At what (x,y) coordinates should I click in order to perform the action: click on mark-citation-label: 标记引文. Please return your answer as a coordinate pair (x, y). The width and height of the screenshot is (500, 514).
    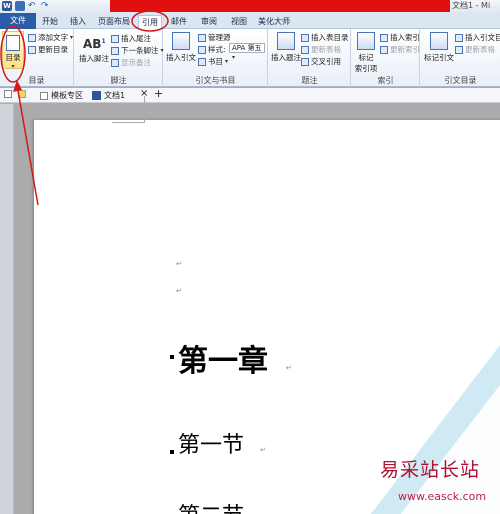
    Looking at the image, I should click on (439, 57).